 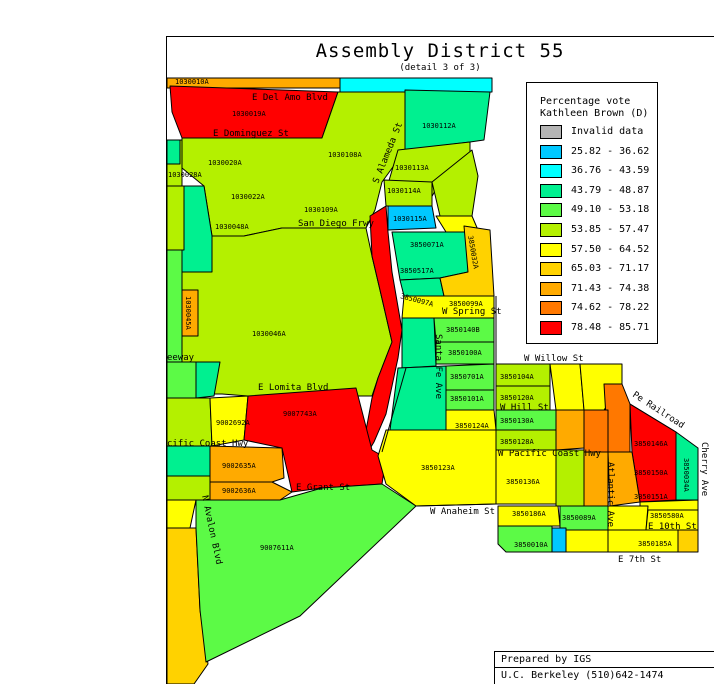 I want to click on precinct-label: 3850580A, so click(x=667, y=516).